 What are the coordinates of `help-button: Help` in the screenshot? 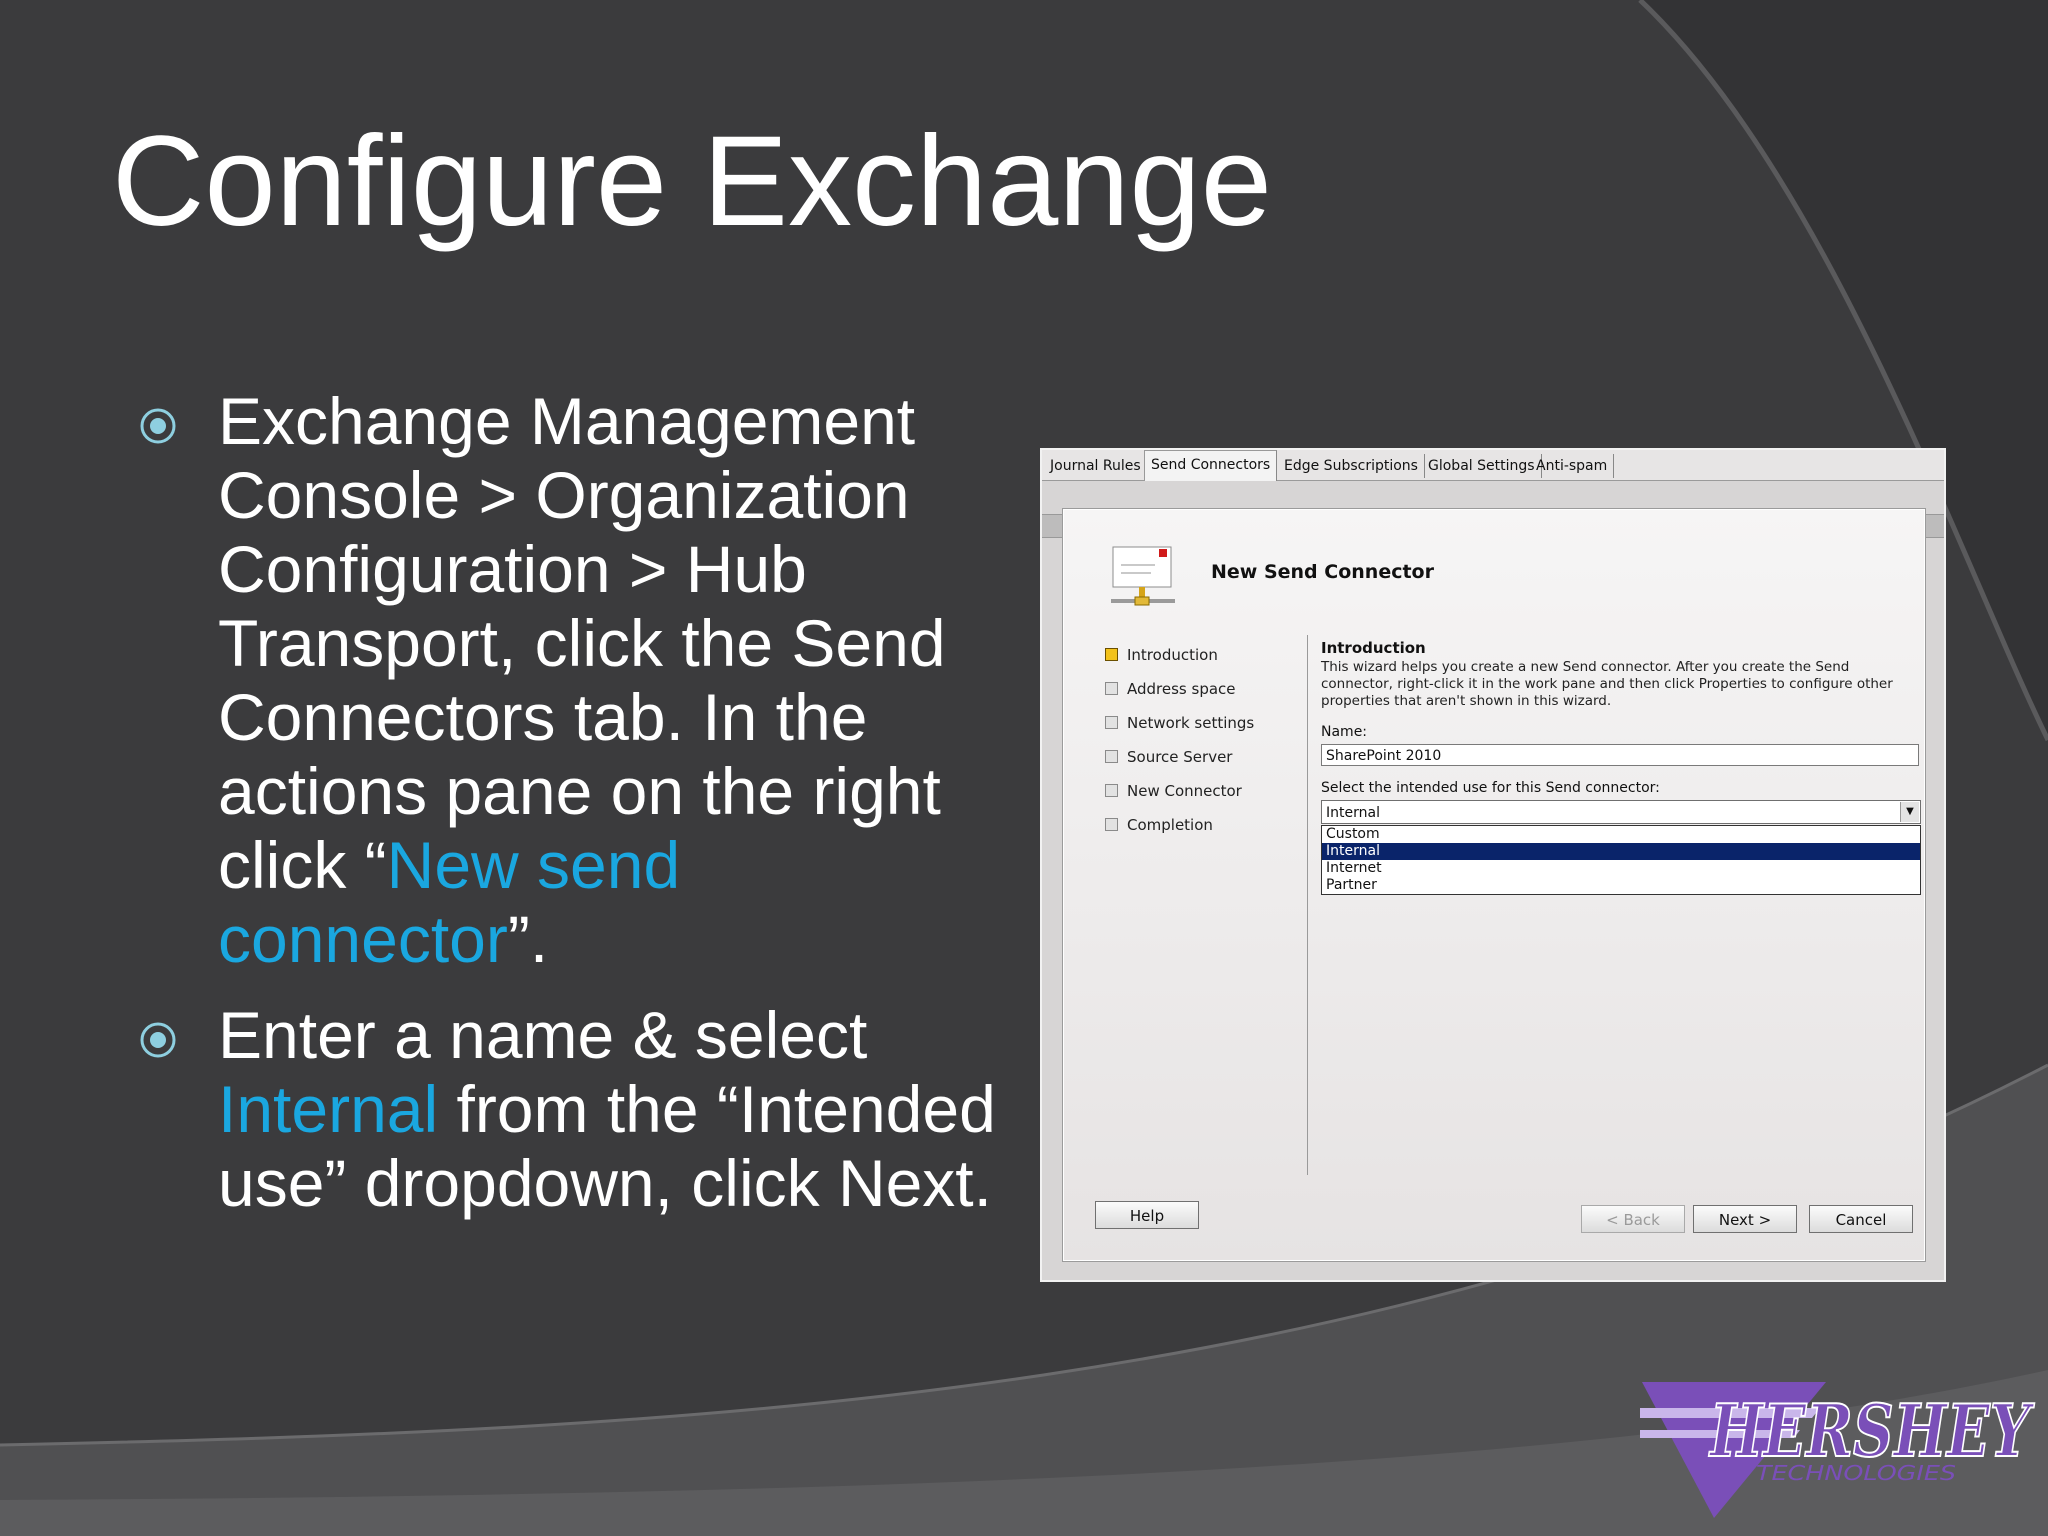 It's located at (1147, 1215).